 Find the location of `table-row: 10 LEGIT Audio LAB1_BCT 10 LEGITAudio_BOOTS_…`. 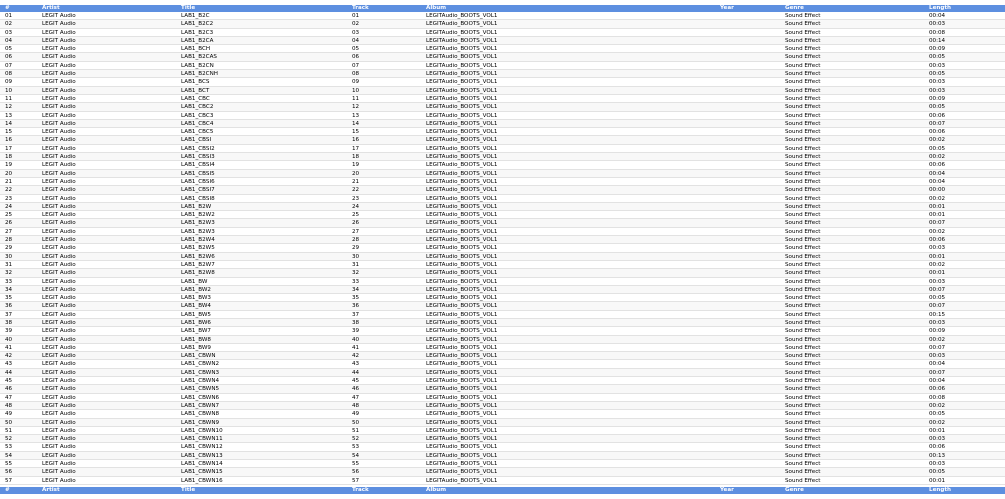

table-row: 10 LEGIT Audio LAB1_BCT 10 LEGITAudio_BOOTS_… is located at coordinates (502, 90).